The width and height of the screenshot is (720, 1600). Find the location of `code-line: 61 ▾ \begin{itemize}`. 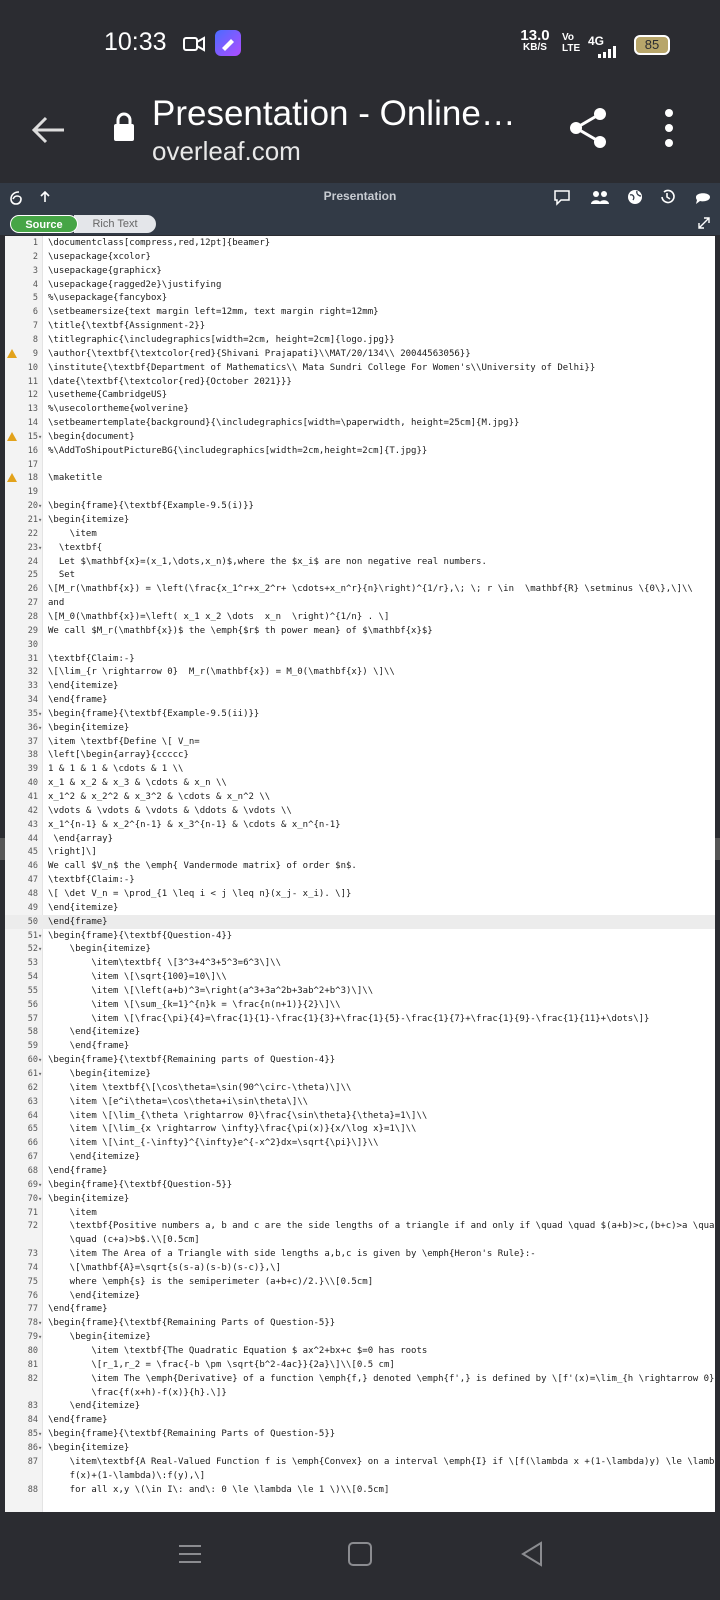

code-line: 61 ▾ \begin{itemize} is located at coordinates (360, 1074).